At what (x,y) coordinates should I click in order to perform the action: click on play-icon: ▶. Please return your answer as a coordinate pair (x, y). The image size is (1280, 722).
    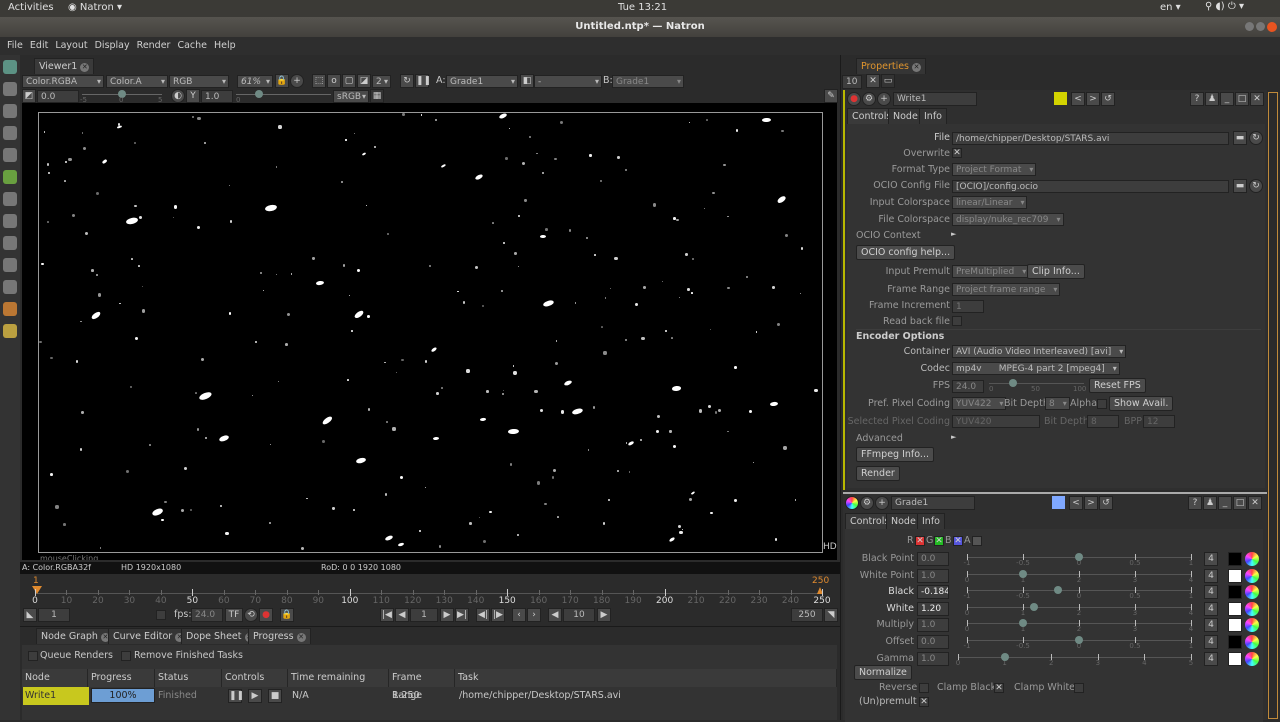
    Looking at the image, I should click on (255, 696).